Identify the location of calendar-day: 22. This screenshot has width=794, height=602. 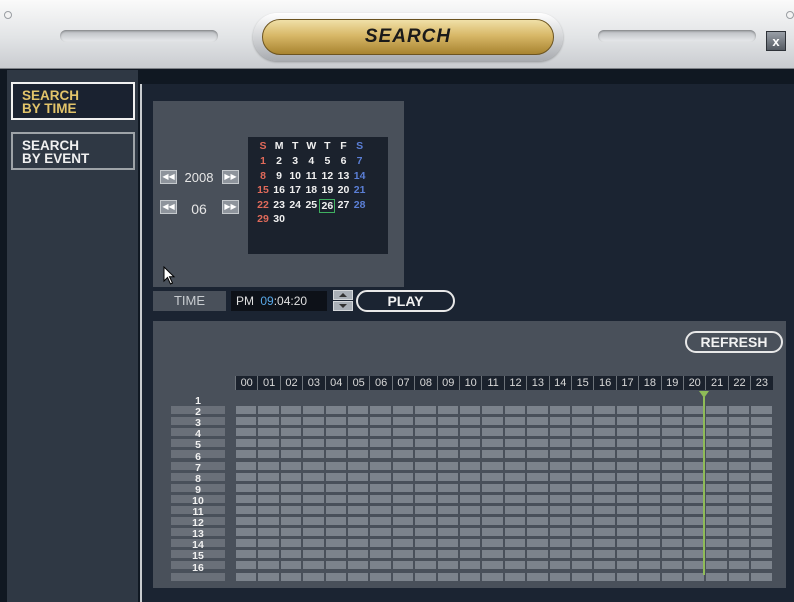
(263, 205).